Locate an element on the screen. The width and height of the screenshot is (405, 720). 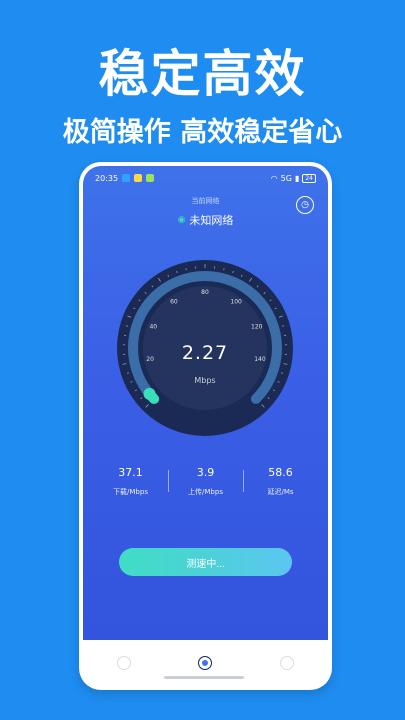
signal-status-label: 5G is located at coordinates (286, 178).